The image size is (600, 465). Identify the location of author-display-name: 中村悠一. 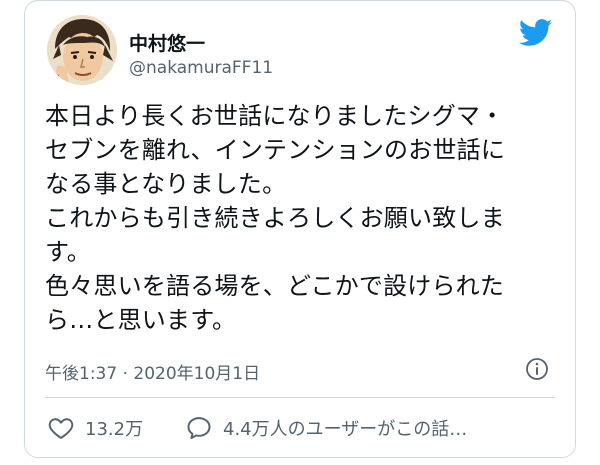
(167, 42).